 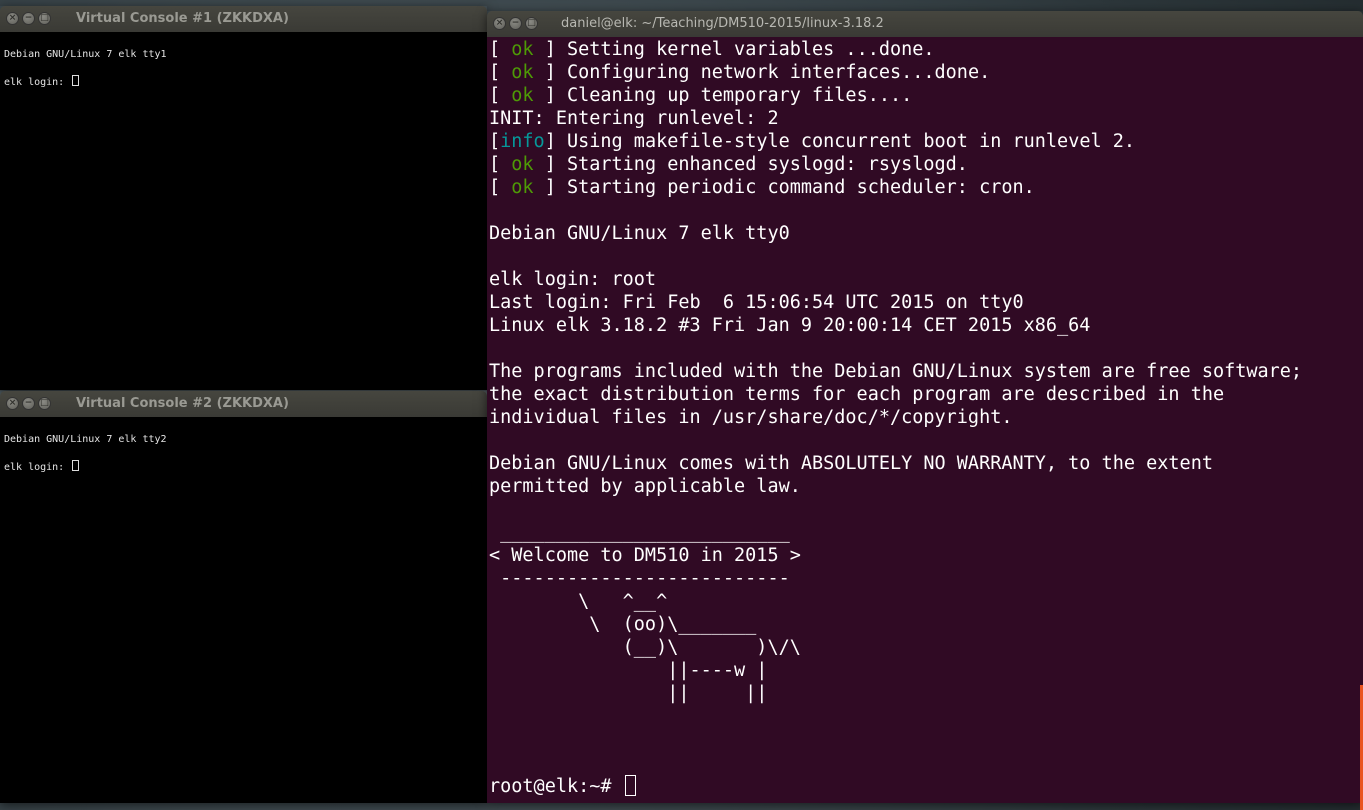 What do you see at coordinates (639, 578) in the screenshot?
I see `cowsay-line: --------------------------` at bounding box center [639, 578].